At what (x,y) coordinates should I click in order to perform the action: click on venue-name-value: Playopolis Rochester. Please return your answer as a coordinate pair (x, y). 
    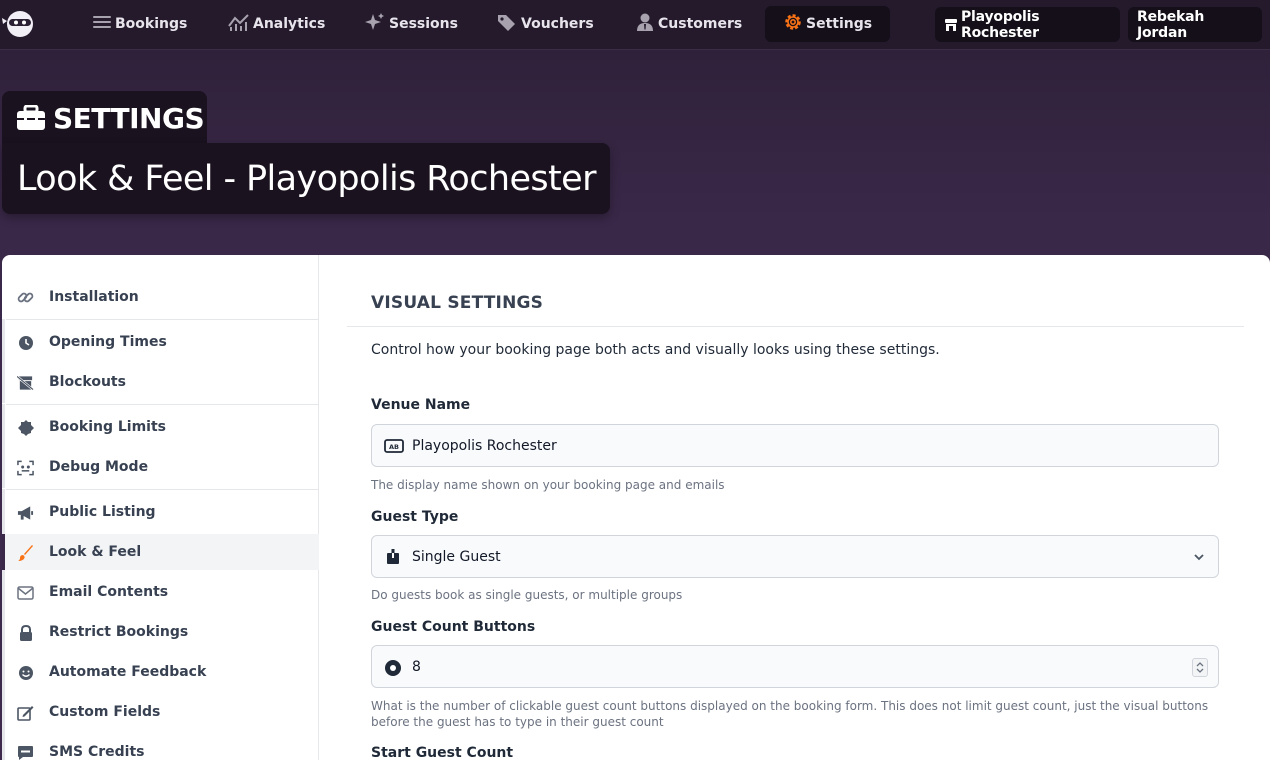
    Looking at the image, I should click on (484, 445).